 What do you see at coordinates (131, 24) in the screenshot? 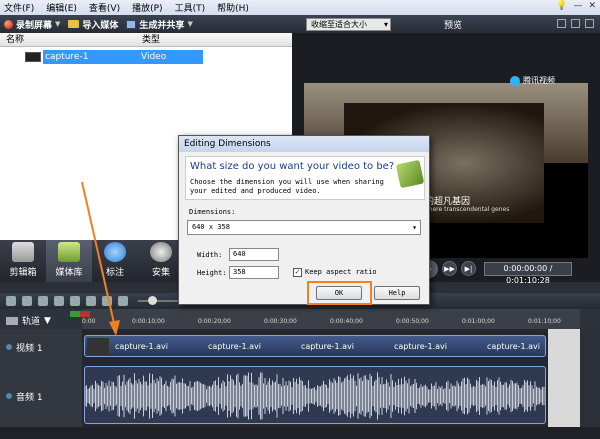
I see `film-icon` at bounding box center [131, 24].